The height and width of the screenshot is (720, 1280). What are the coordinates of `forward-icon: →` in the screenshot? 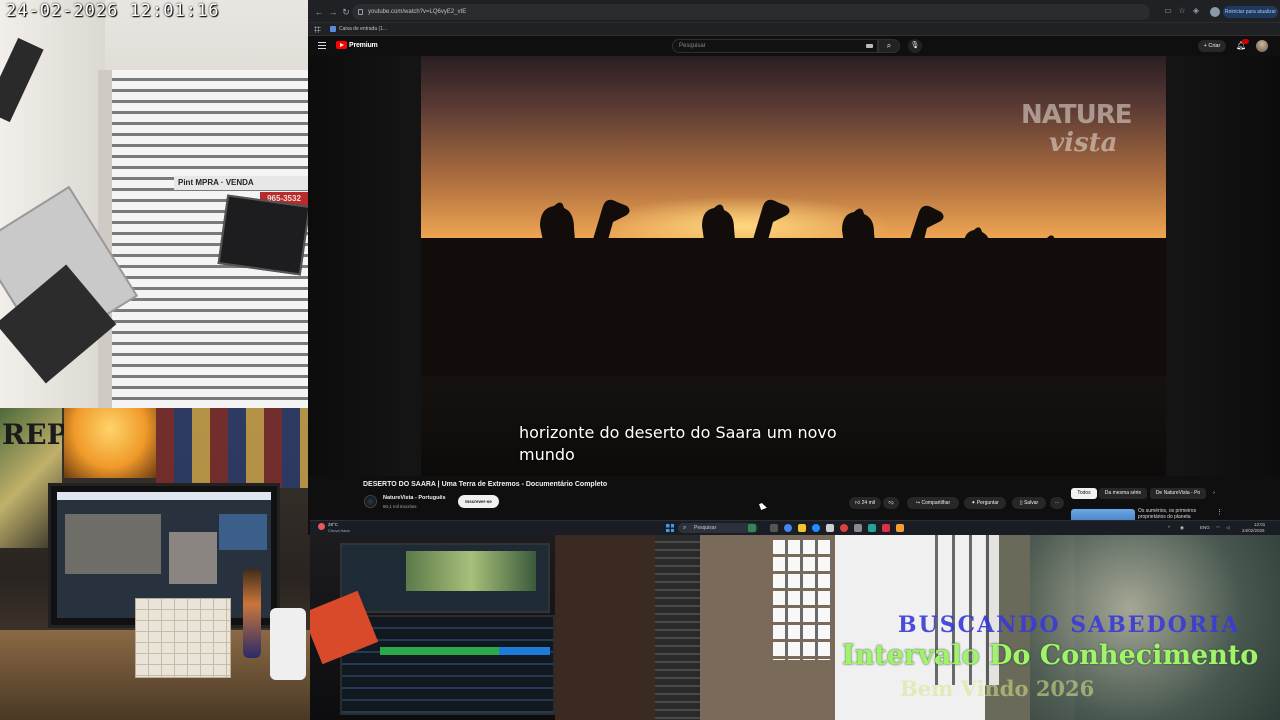 It's located at (333, 12).